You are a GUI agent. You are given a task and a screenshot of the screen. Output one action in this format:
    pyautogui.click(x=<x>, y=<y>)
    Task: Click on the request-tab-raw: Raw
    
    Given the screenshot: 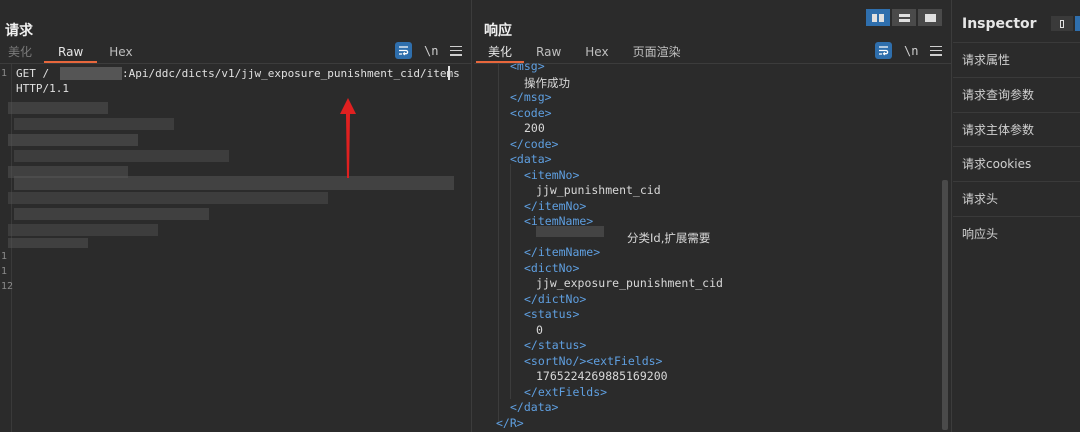 What is the action you would take?
    pyautogui.click(x=71, y=54)
    